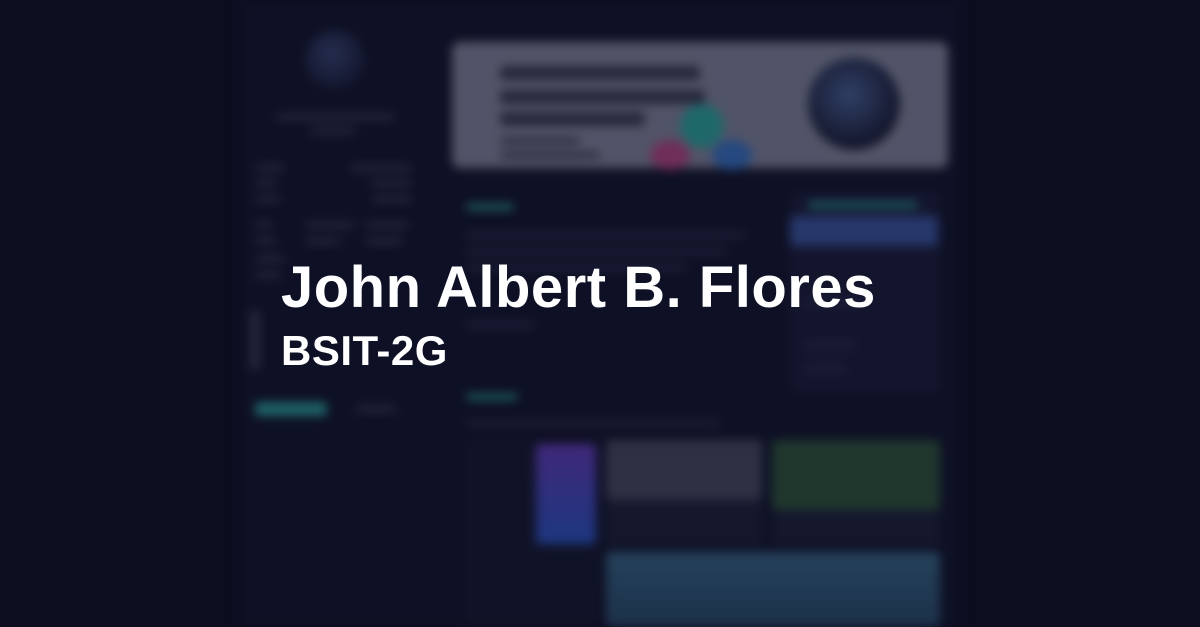  What do you see at coordinates (578, 287) in the screenshot?
I see `student-name: John Albert B. Flores` at bounding box center [578, 287].